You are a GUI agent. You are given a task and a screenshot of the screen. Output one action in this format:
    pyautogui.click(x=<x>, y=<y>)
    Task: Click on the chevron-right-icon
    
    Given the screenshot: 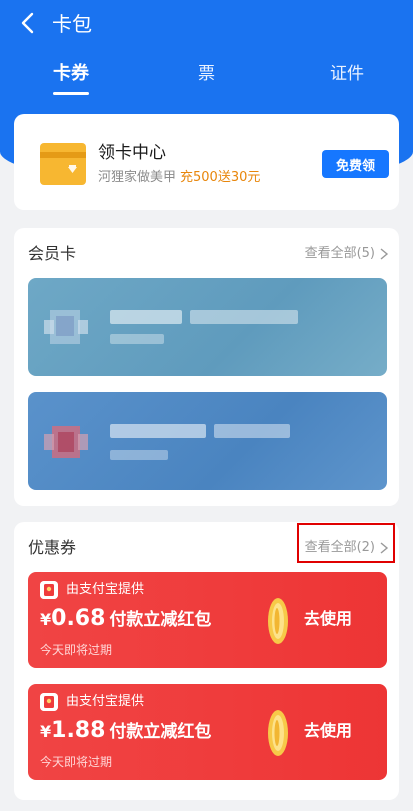 What is the action you would take?
    pyautogui.click(x=384, y=254)
    